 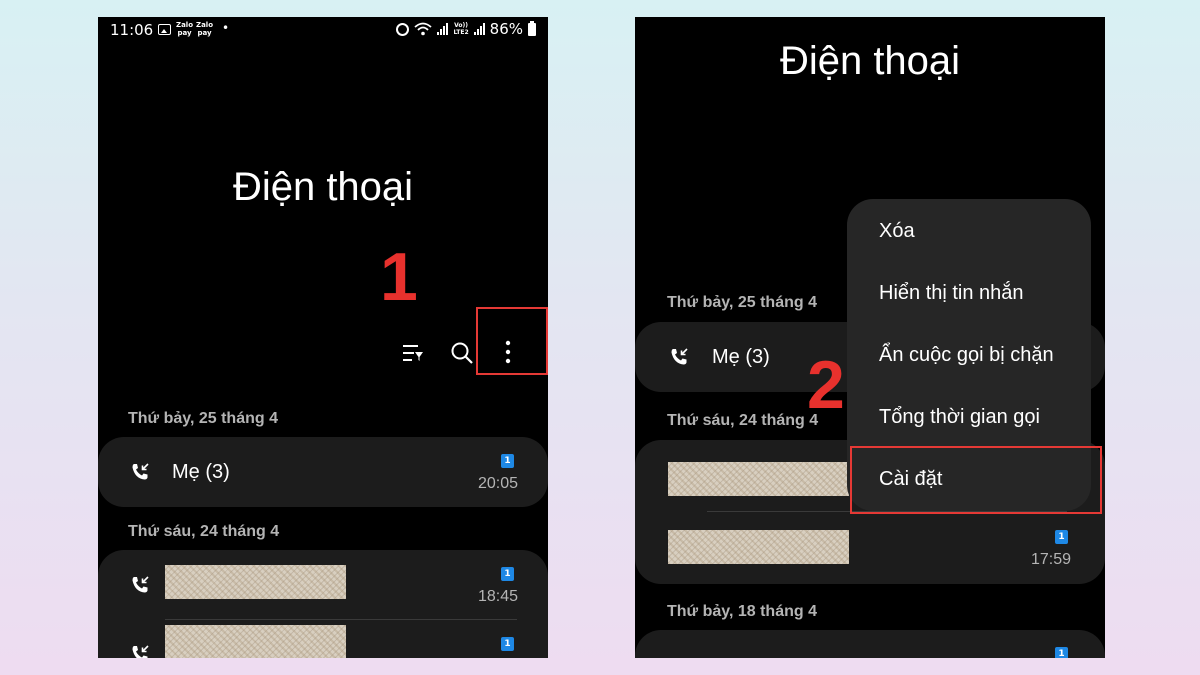 I want to click on zalo-pay-icon-2: Zalo pay, so click(x=205, y=29).